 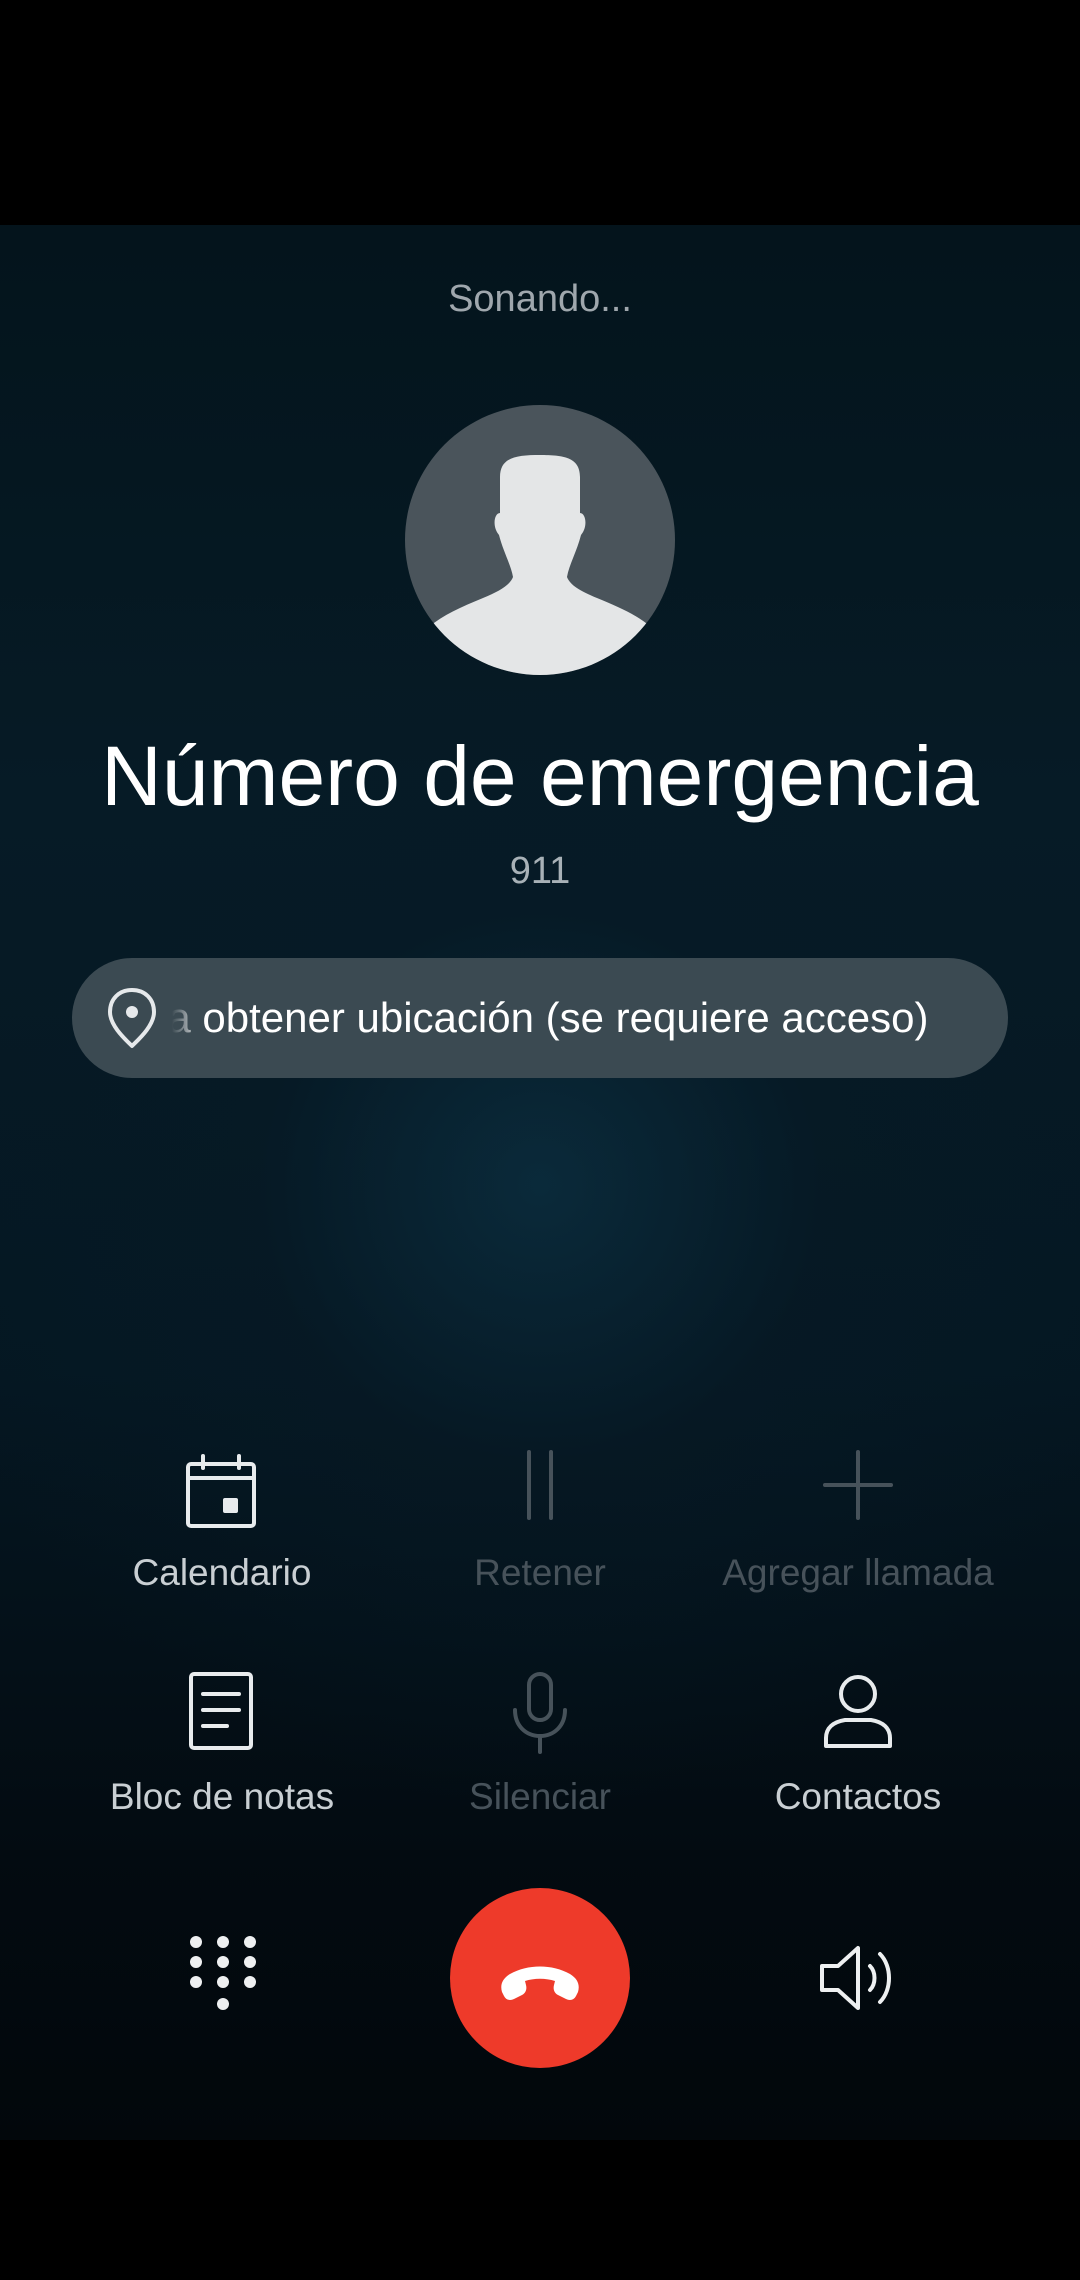 What do you see at coordinates (858, 1521) in the screenshot?
I see `add-call-button: Agregar llamada` at bounding box center [858, 1521].